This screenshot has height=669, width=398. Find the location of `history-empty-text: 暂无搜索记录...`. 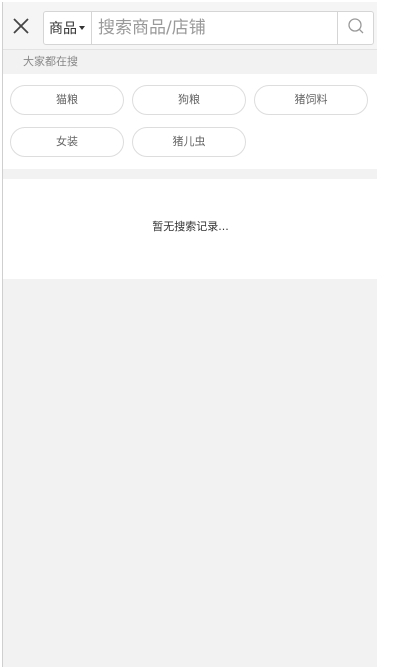

history-empty-text: 暂无搜索记录... is located at coordinates (190, 226).